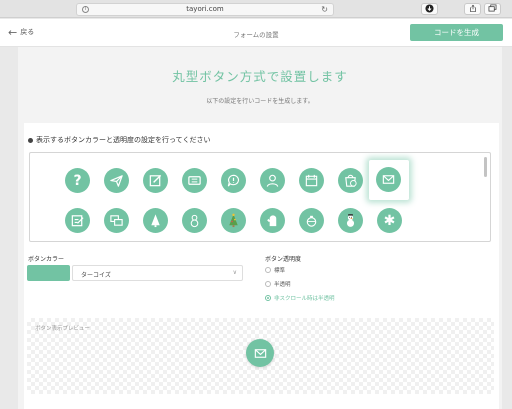 The image size is (512, 409). What do you see at coordinates (456, 32) in the screenshot?
I see `generate-code-button: コードを生成` at bounding box center [456, 32].